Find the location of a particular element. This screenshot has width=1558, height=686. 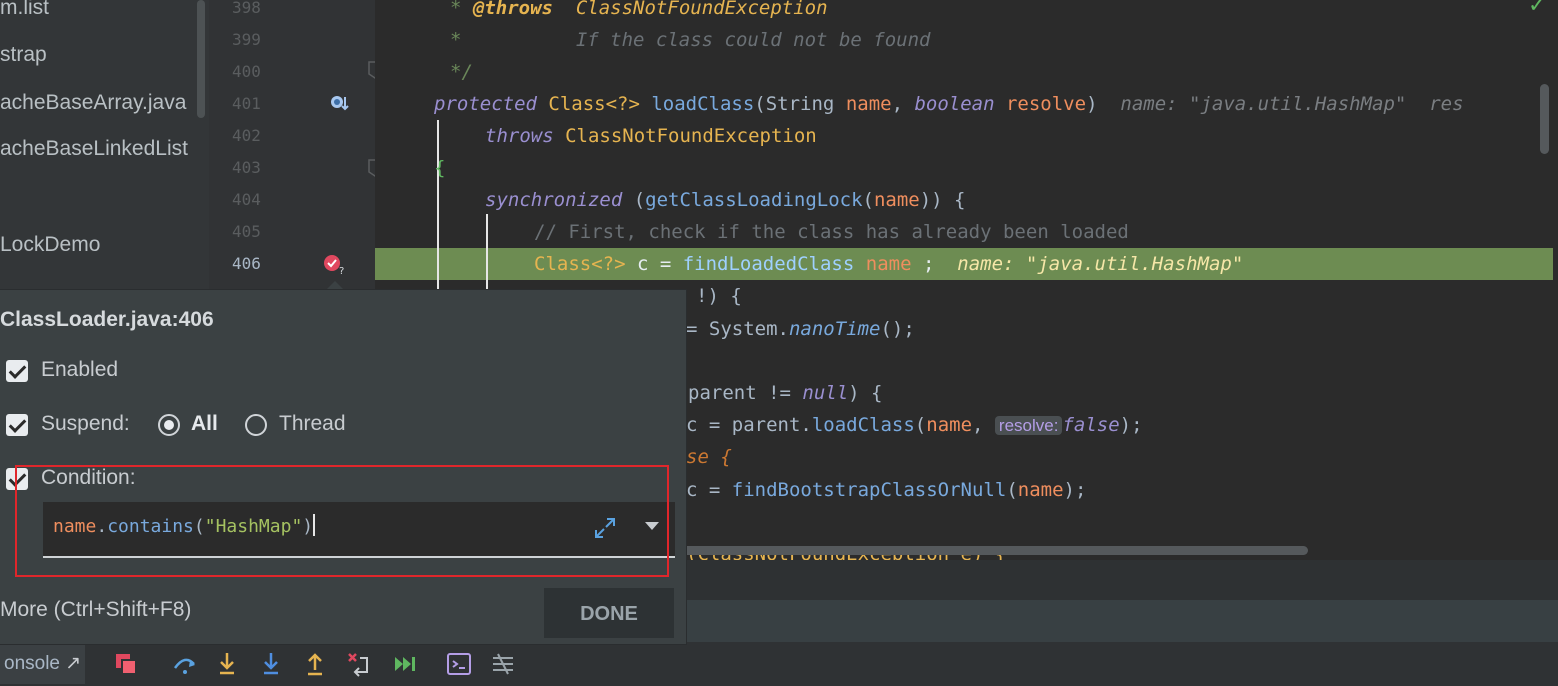

suspend-thread-label: Thread is located at coordinates (312, 423).